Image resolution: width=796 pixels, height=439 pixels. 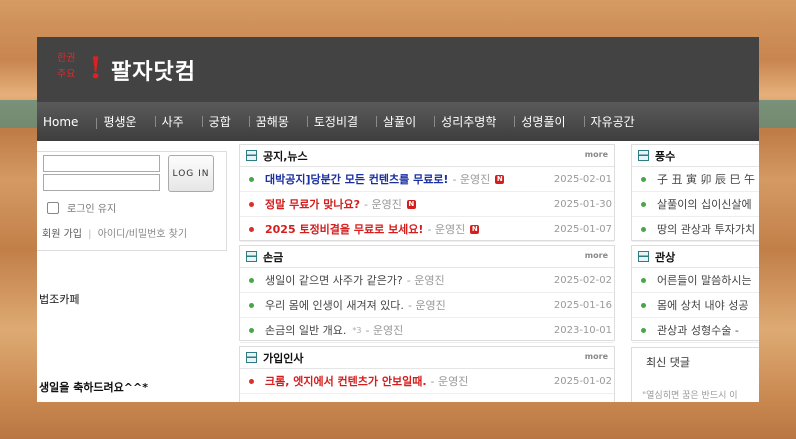 What do you see at coordinates (582, 330) in the screenshot?
I see `post-date: 2023-10-01` at bounding box center [582, 330].